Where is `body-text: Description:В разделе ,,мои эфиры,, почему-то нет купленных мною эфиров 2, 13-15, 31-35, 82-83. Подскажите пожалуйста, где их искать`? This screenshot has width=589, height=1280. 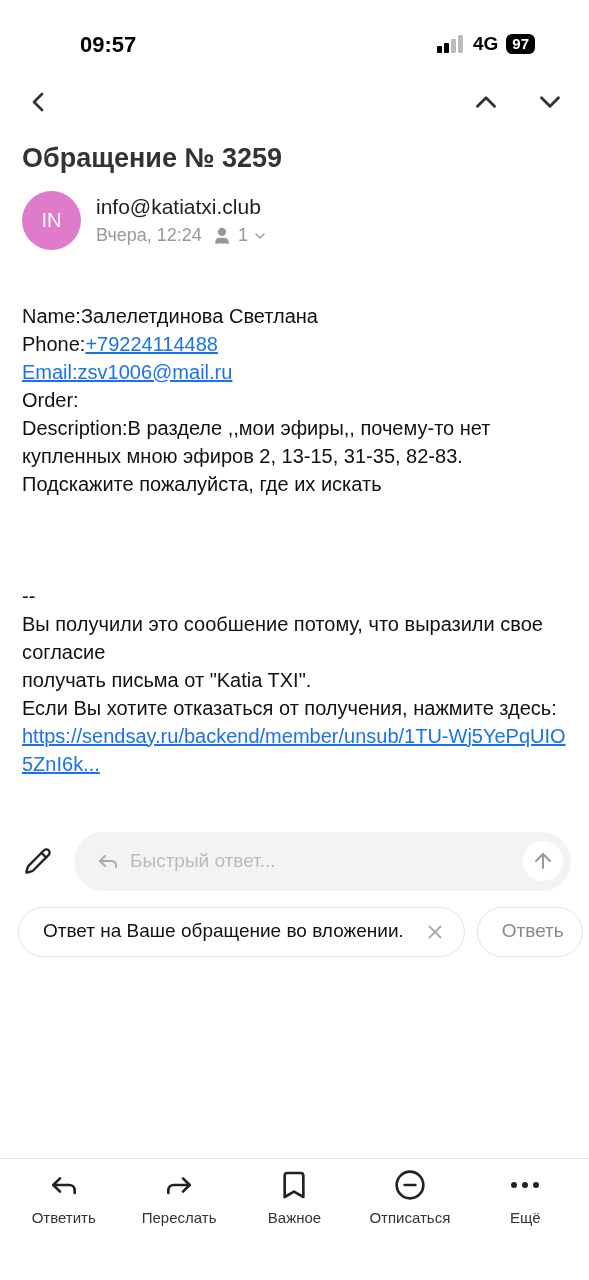
body-text: Description:В разделе ,,мои эфиры,, почему-то нет купленных мною эфиров 2, 13-15, 31-35, 82-83. Подскажите пожалуйста, где их искать is located at coordinates (257, 456).